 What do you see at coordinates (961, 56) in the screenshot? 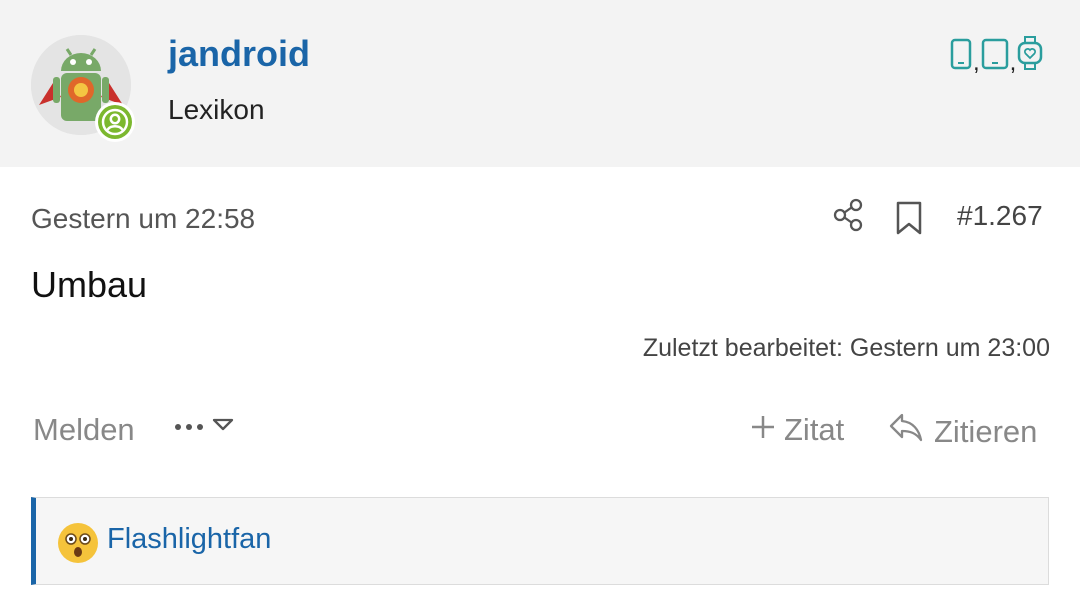
I see `smartphone-icon` at bounding box center [961, 56].